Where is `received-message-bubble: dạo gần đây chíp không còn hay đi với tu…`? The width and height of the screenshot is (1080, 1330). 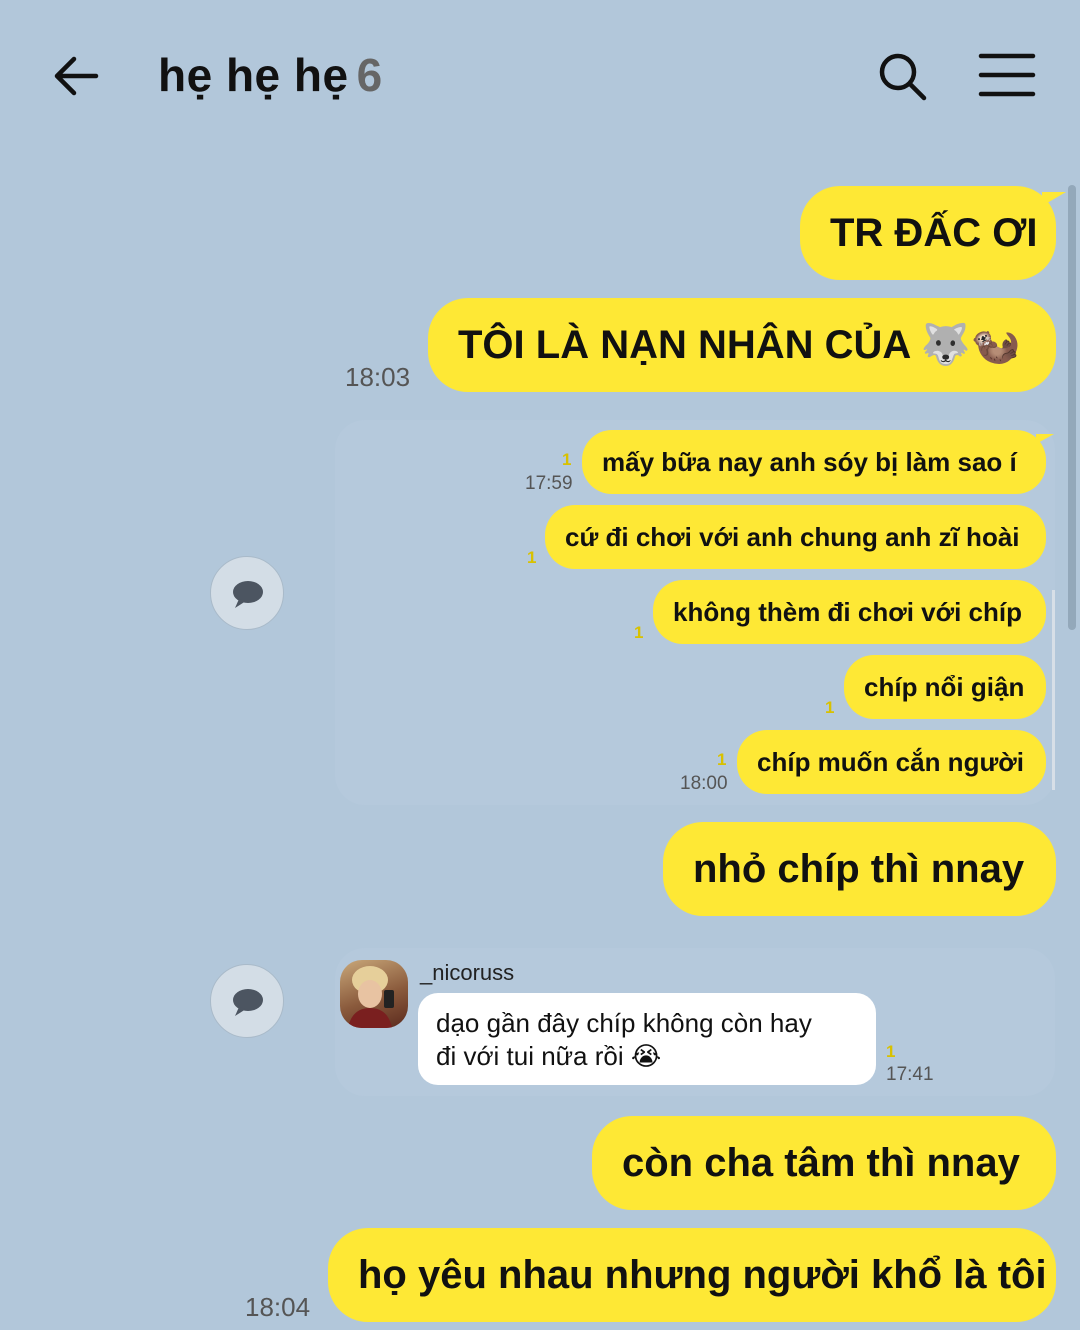
received-message-bubble: dạo gần đây chíp không còn hay đi với tu… is located at coordinates (647, 1039).